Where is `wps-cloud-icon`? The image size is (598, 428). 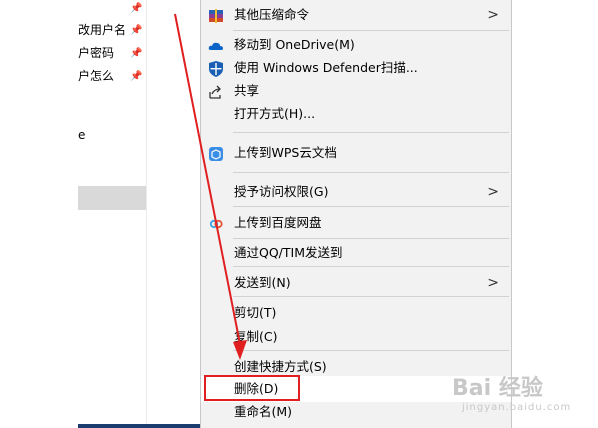
wps-cloud-icon is located at coordinates (216, 153).